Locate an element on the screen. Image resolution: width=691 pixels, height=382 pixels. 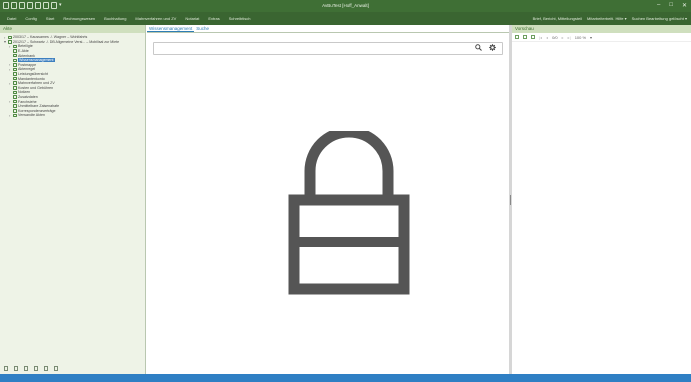
chart-icon is located at coordinates (46, 368).